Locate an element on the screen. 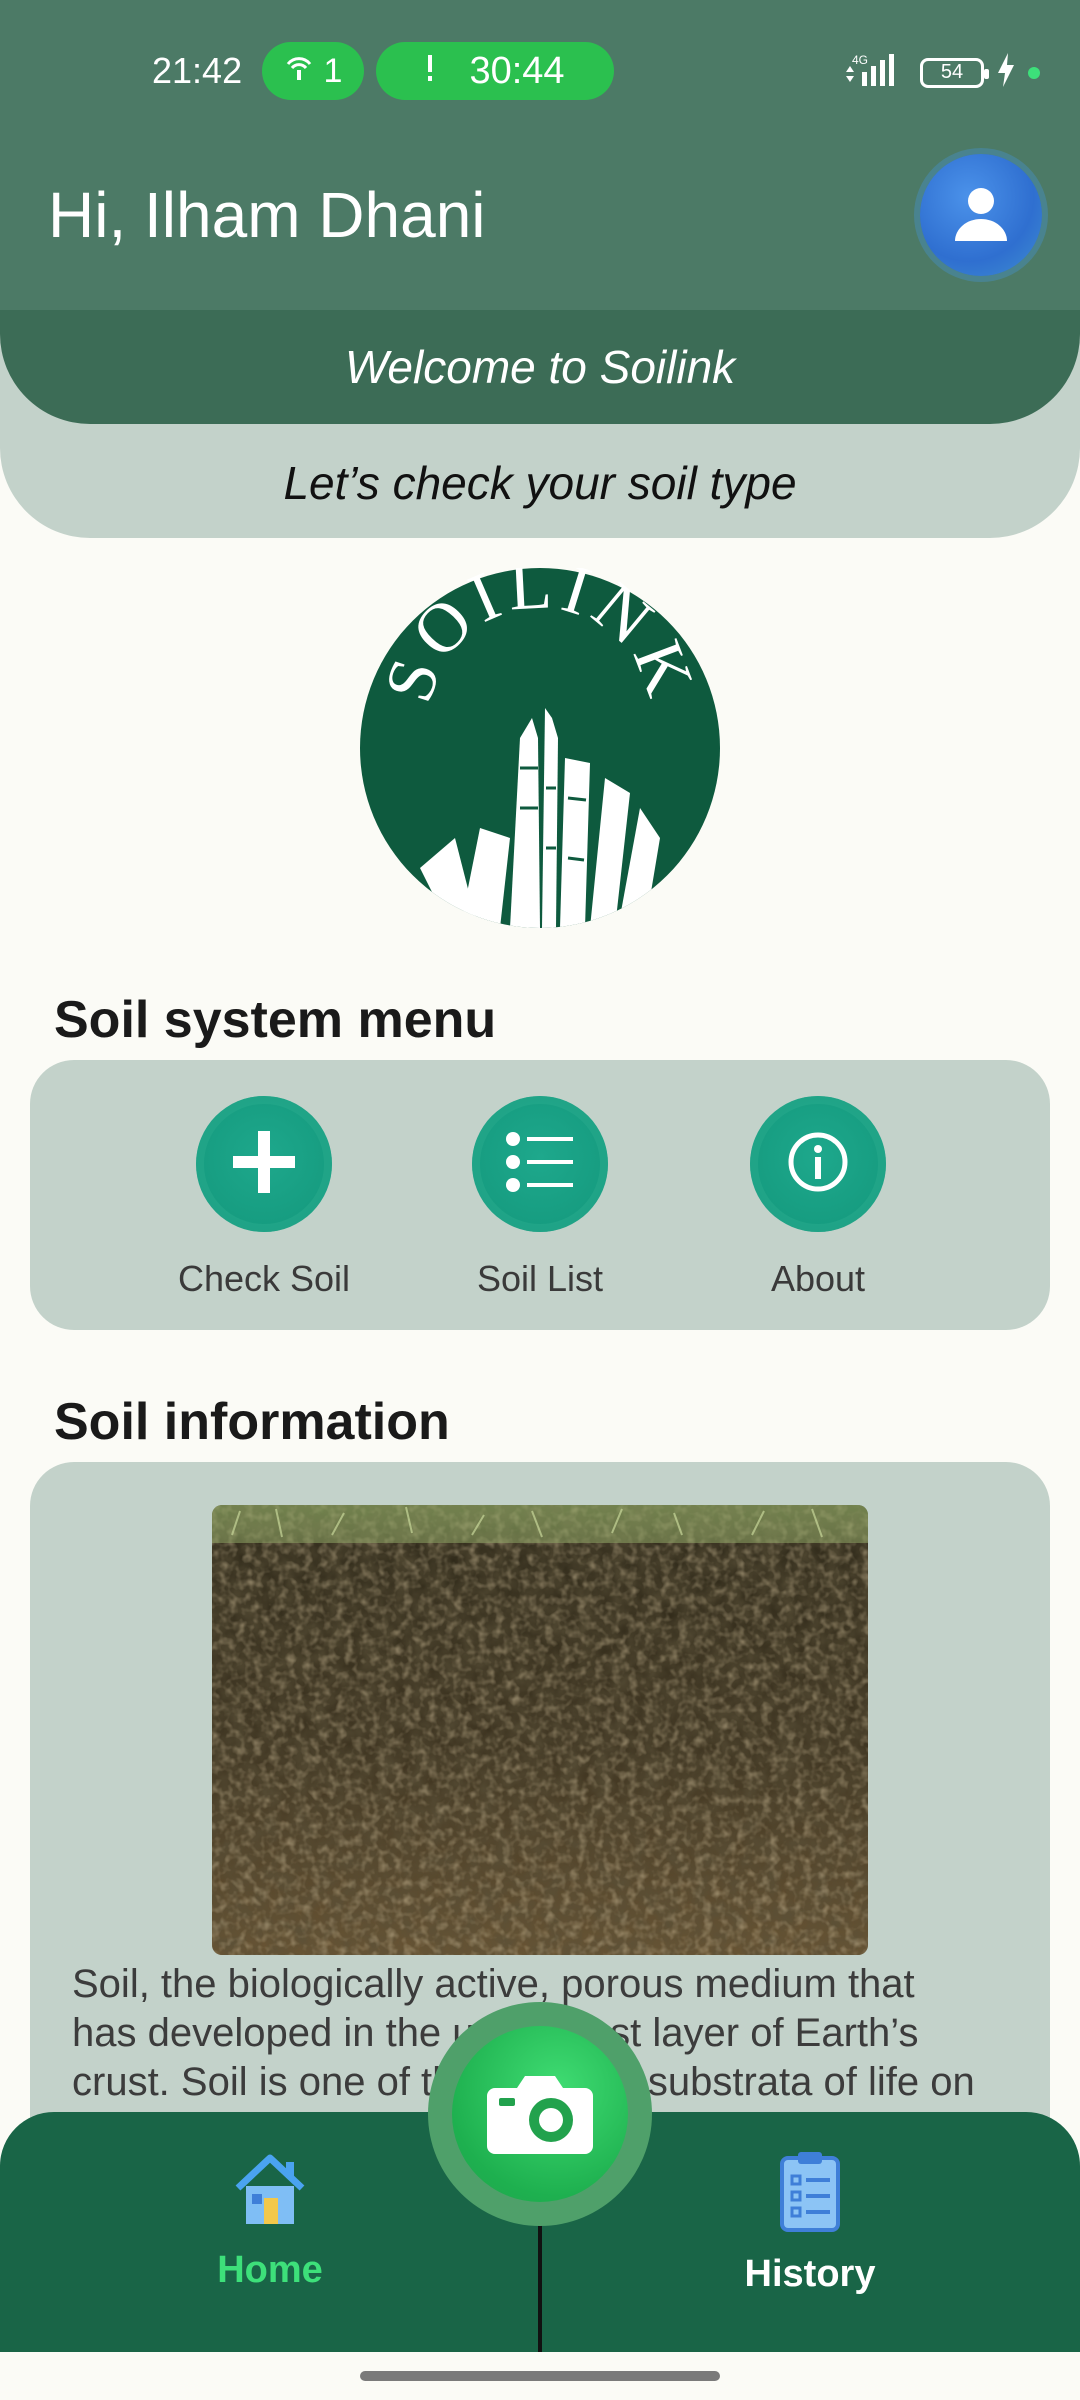 The width and height of the screenshot is (1080, 2400). soilink-logo: SOILINK is located at coordinates (540, 737).